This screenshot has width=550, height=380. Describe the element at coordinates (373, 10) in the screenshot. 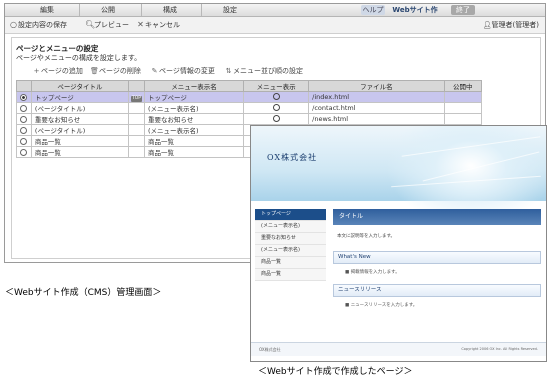

I see `help-button: ヘルプ` at that location.